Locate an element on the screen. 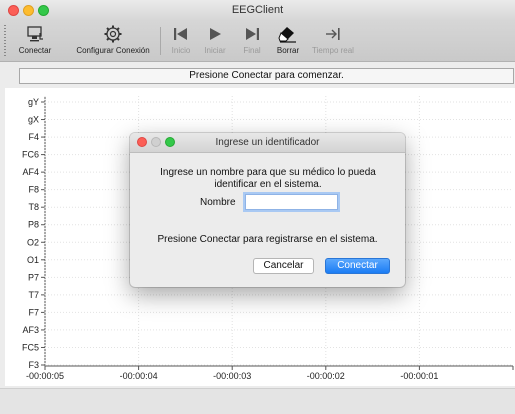 The width and height of the screenshot is (515, 414). play-button: Iniciar is located at coordinates (215, 41).